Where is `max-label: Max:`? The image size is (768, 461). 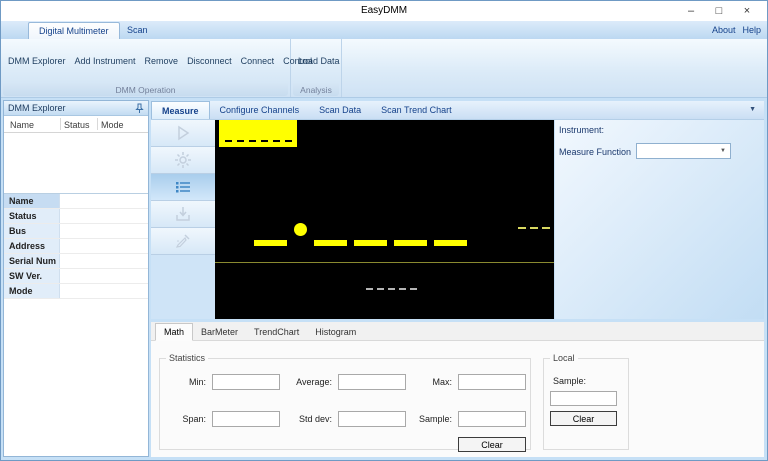 max-label: Max: is located at coordinates (442, 382).